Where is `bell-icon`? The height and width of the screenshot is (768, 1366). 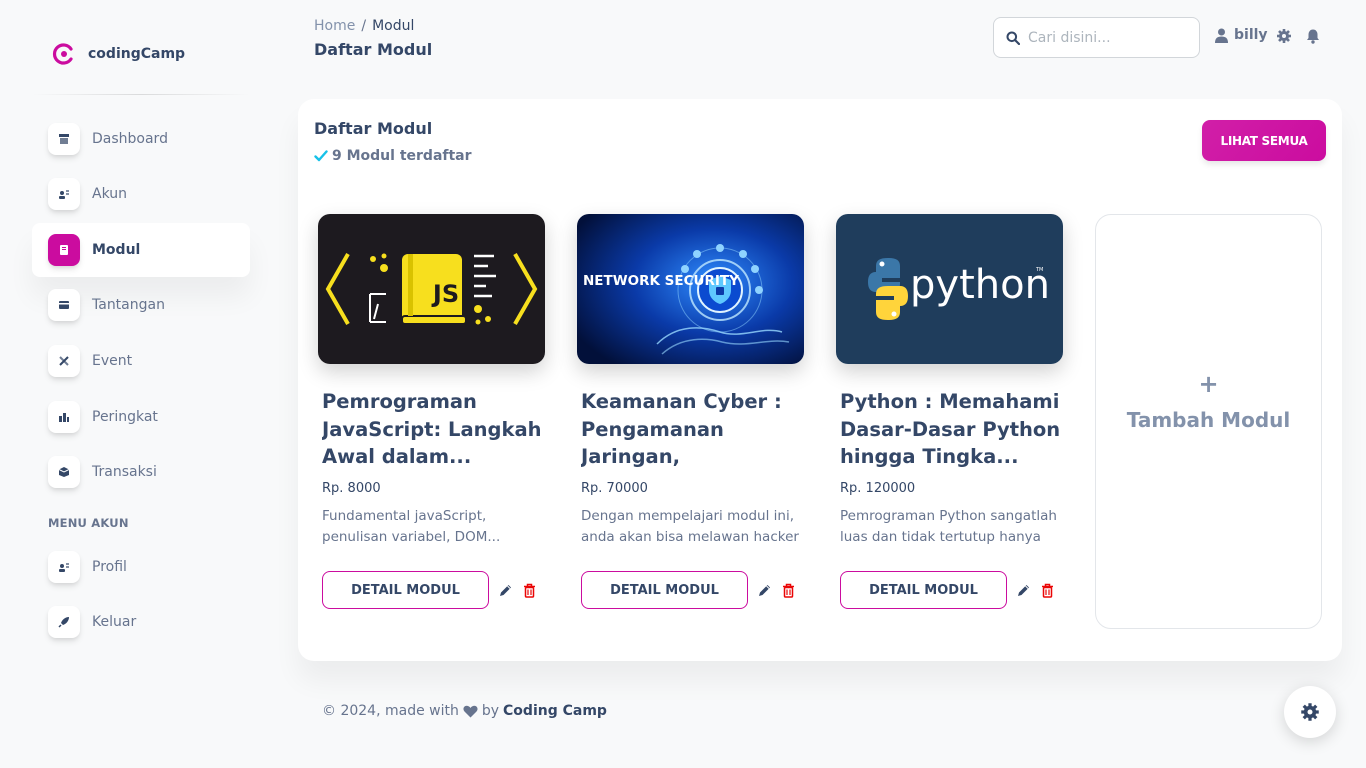
bell-icon is located at coordinates (1313, 36).